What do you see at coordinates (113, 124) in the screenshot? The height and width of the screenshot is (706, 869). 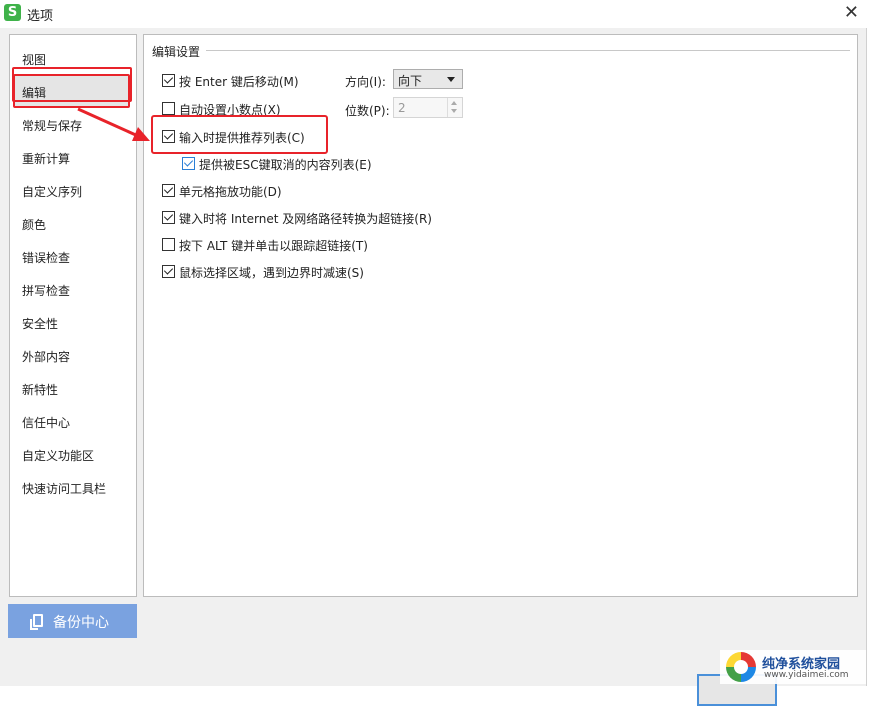 I see `annotation-arrow-icon` at bounding box center [113, 124].